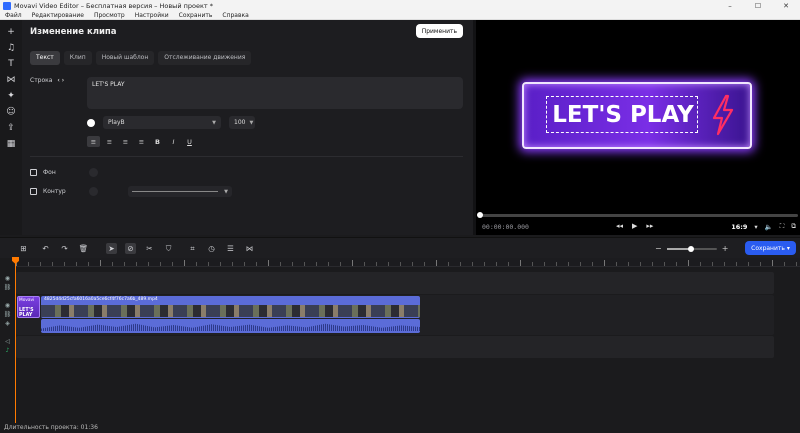 Image resolution: width=800 pixels, height=433 pixels. What do you see at coordinates (7, 278) in the screenshot?
I see `track-visibility-icon: ◉` at bounding box center [7, 278].